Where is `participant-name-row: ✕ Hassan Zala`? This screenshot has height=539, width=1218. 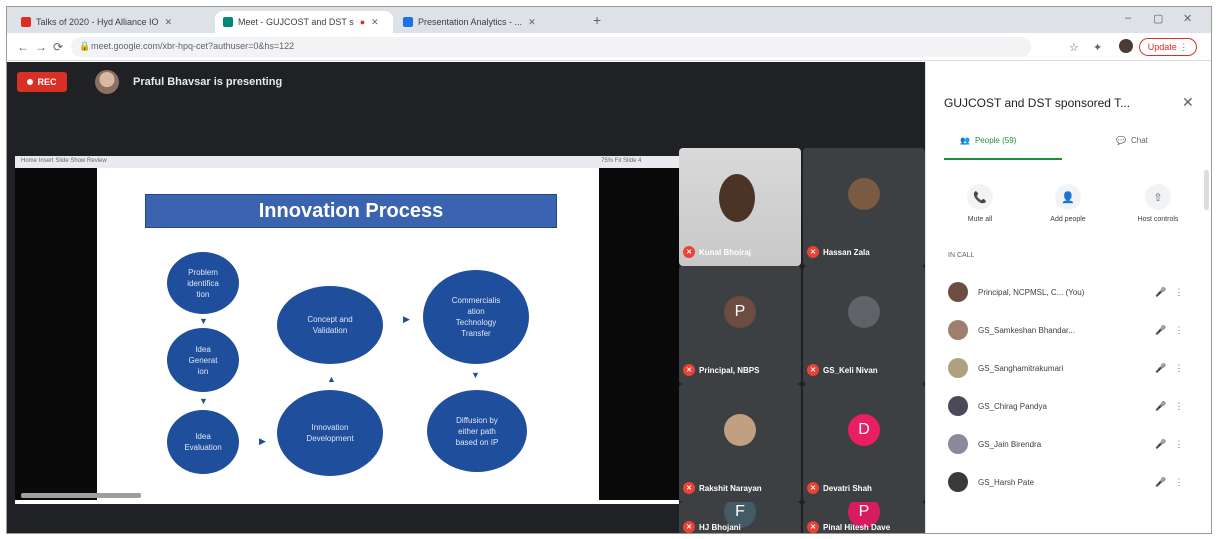
participant-name-row: ✕ Hassan Zala is located at coordinates (864, 252).